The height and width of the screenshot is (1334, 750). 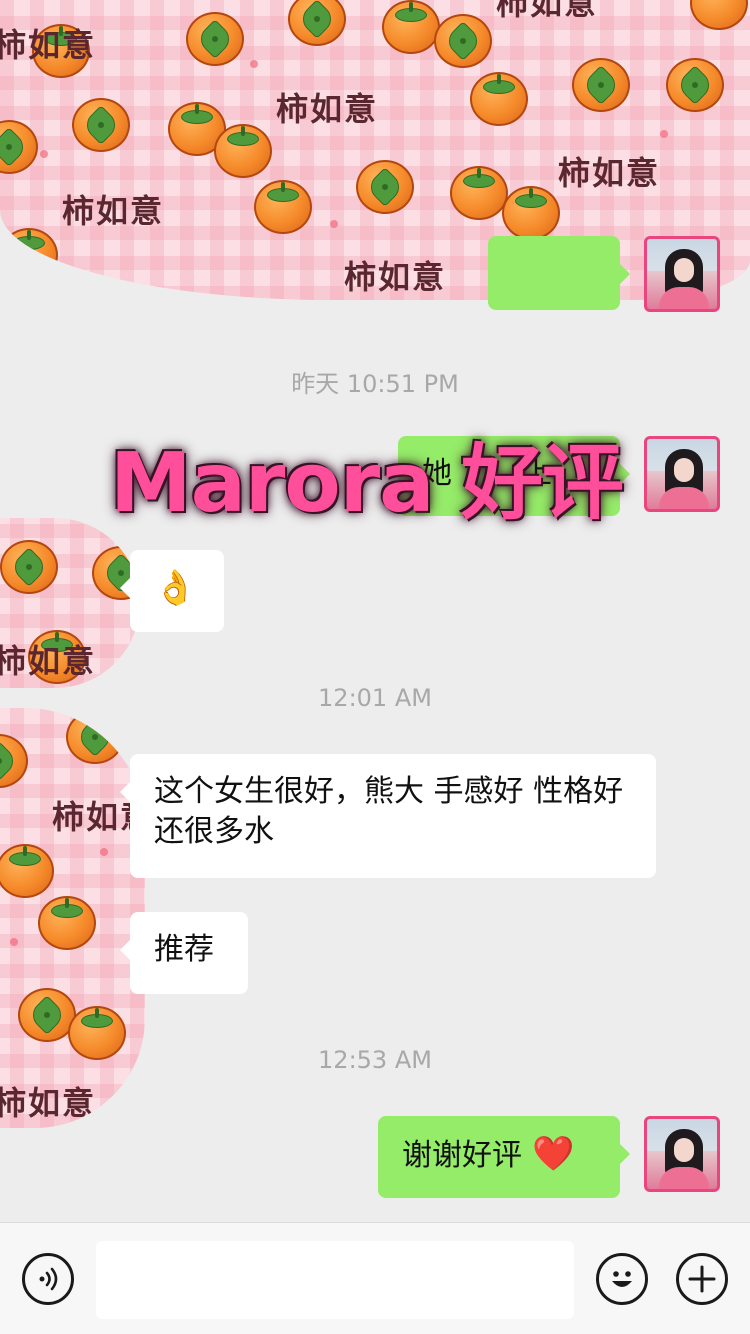 I want to click on watermark-text: Marora 好评, so click(x=367, y=483).